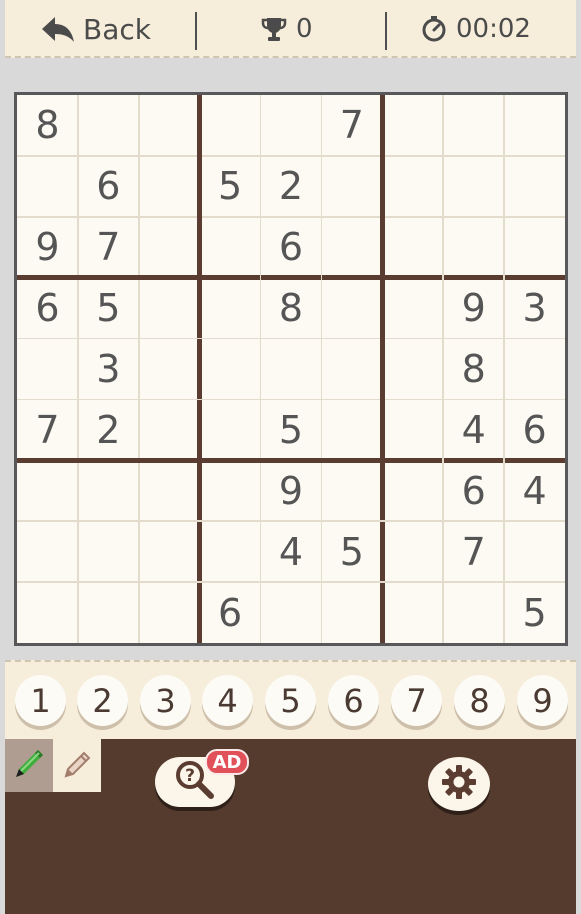 The height and width of the screenshot is (914, 581). I want to click on number-button-2: 2, so click(102, 700).